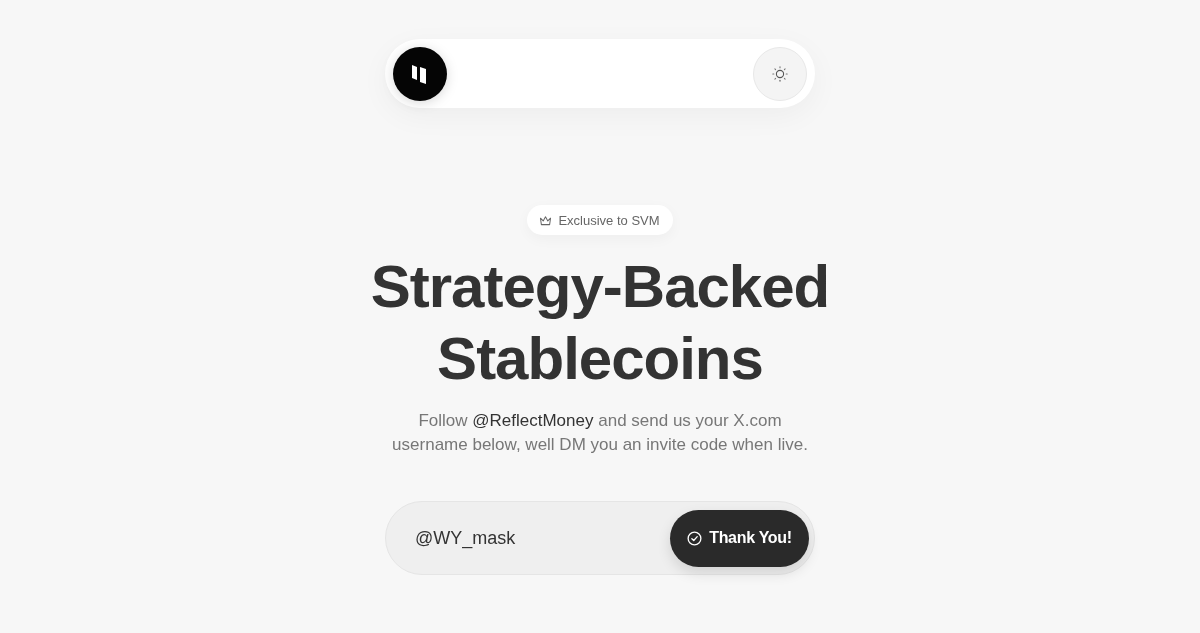 The image size is (1200, 633). What do you see at coordinates (695, 538) in the screenshot?
I see `check-circle-icon` at bounding box center [695, 538].